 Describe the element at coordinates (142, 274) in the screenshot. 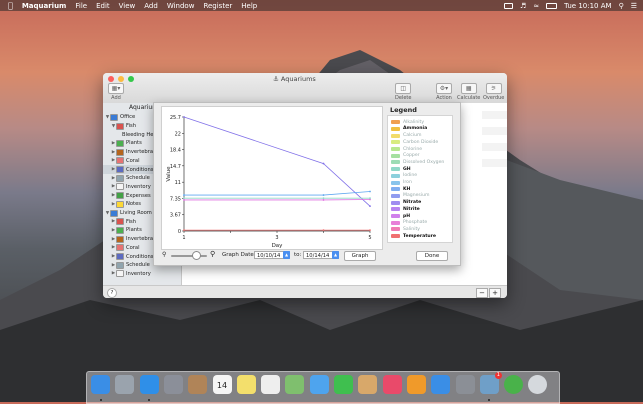

I see `sidebar-item-inventory: ▶Inventory` at that location.